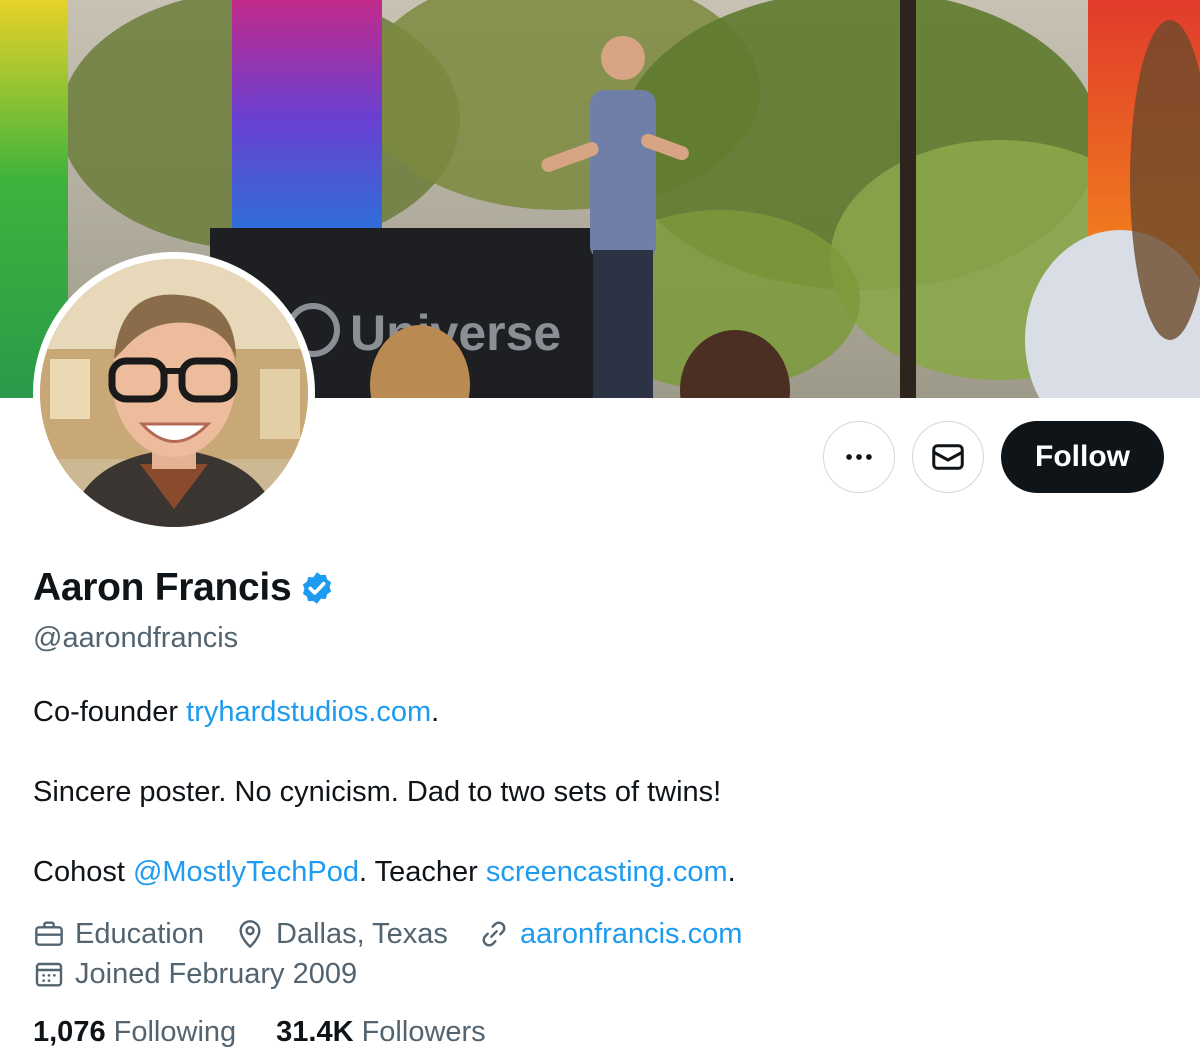  Describe the element at coordinates (308, 712) in the screenshot. I see `bio-link-tryhardstudios: tryhardstudios.com` at that location.